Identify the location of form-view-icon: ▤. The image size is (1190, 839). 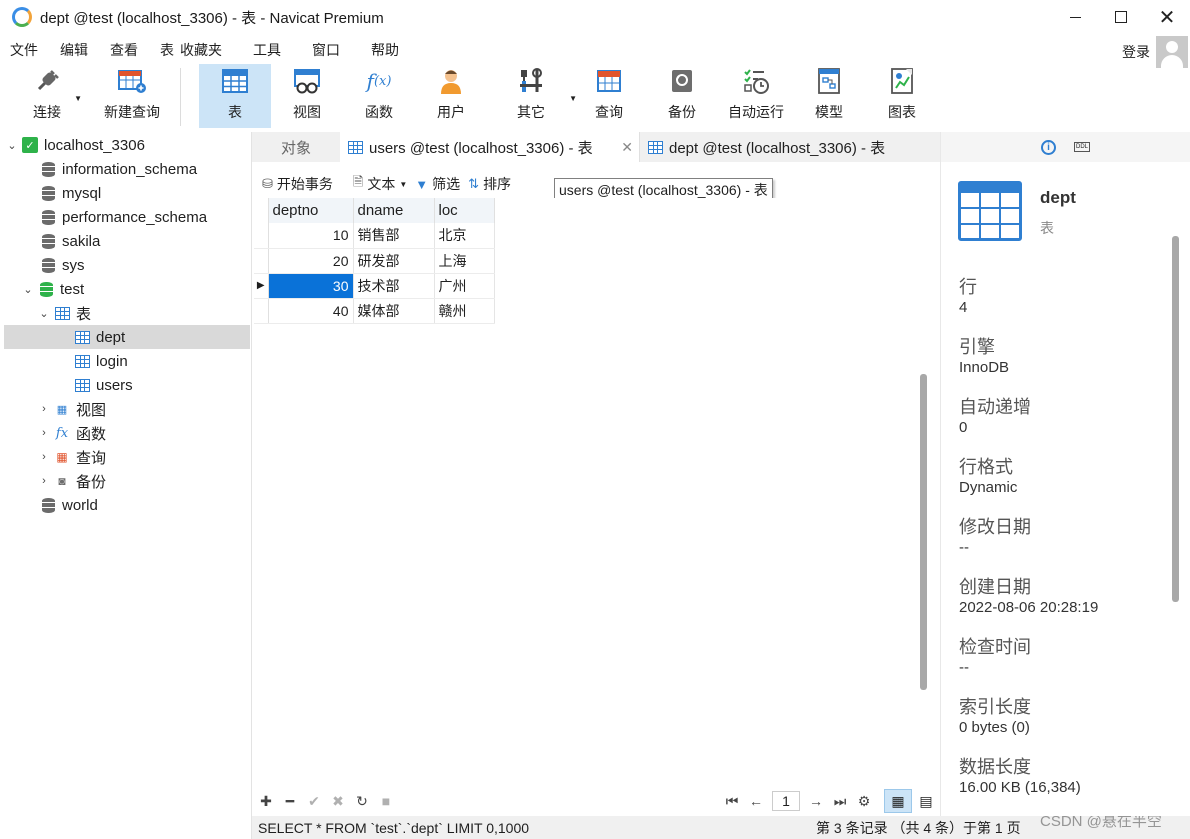
(926, 801).